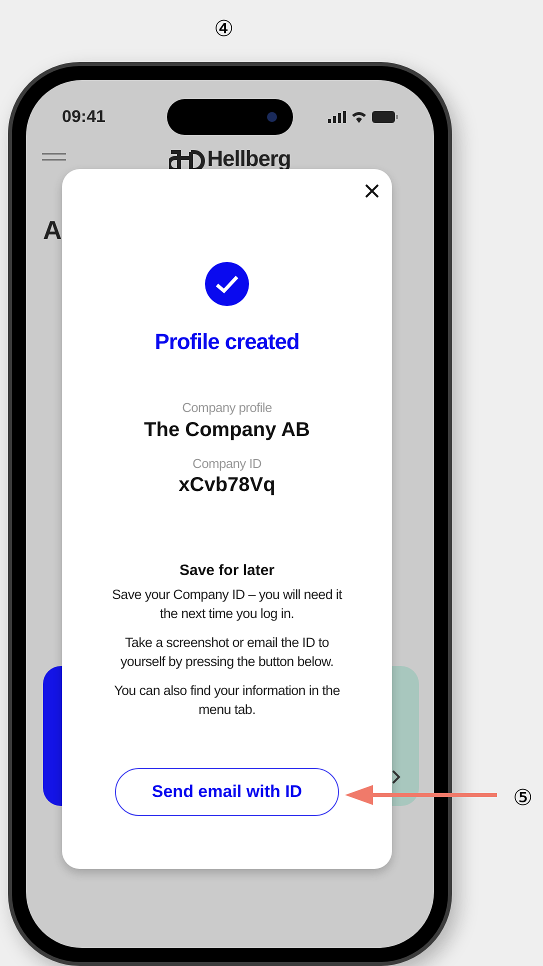 Image resolution: width=543 pixels, height=966 pixels. Describe the element at coordinates (224, 29) in the screenshot. I see `step-marker: ④` at that location.